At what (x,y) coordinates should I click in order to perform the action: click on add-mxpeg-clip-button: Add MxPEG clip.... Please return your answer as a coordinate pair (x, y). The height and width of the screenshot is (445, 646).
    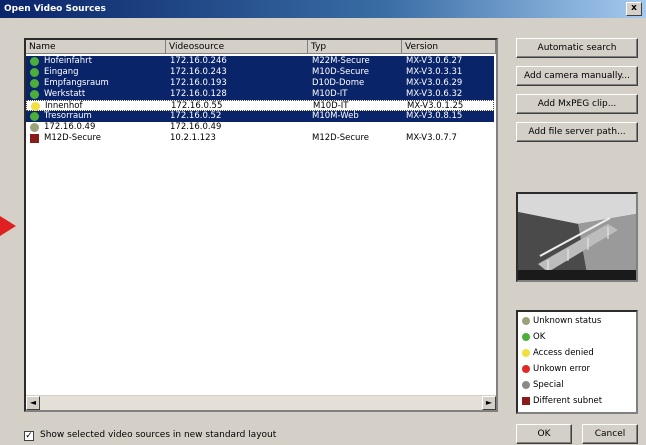
    Looking at the image, I should click on (577, 104).